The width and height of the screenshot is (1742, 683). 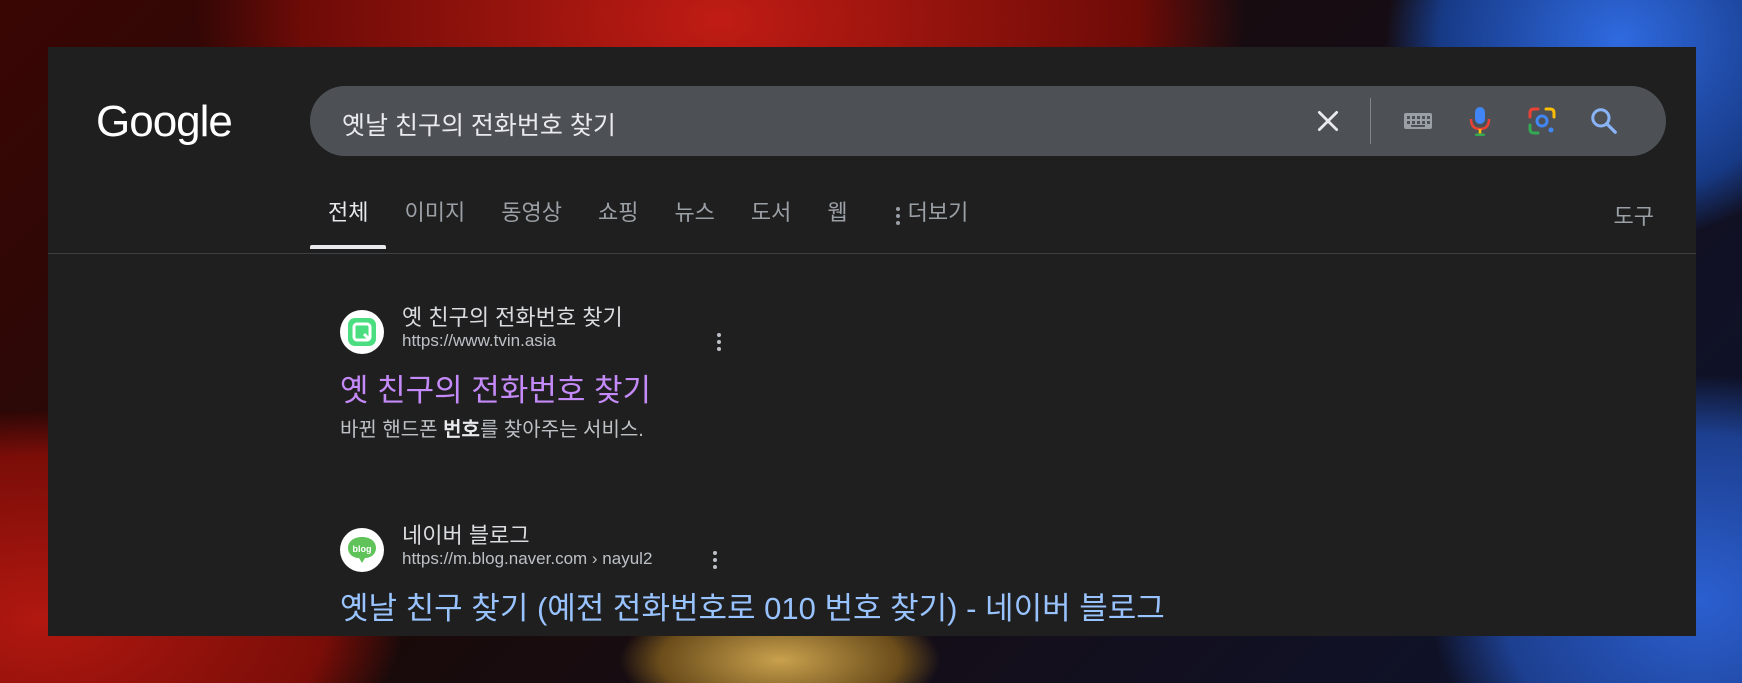 I want to click on result-title-link: 옛 친구의 전화번호 찾기, so click(x=495, y=387).